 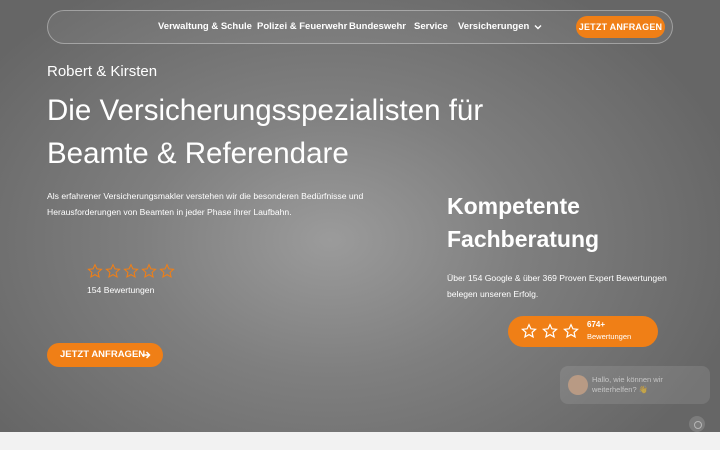 What do you see at coordinates (360, 441) in the screenshot?
I see `next-section` at bounding box center [360, 441].